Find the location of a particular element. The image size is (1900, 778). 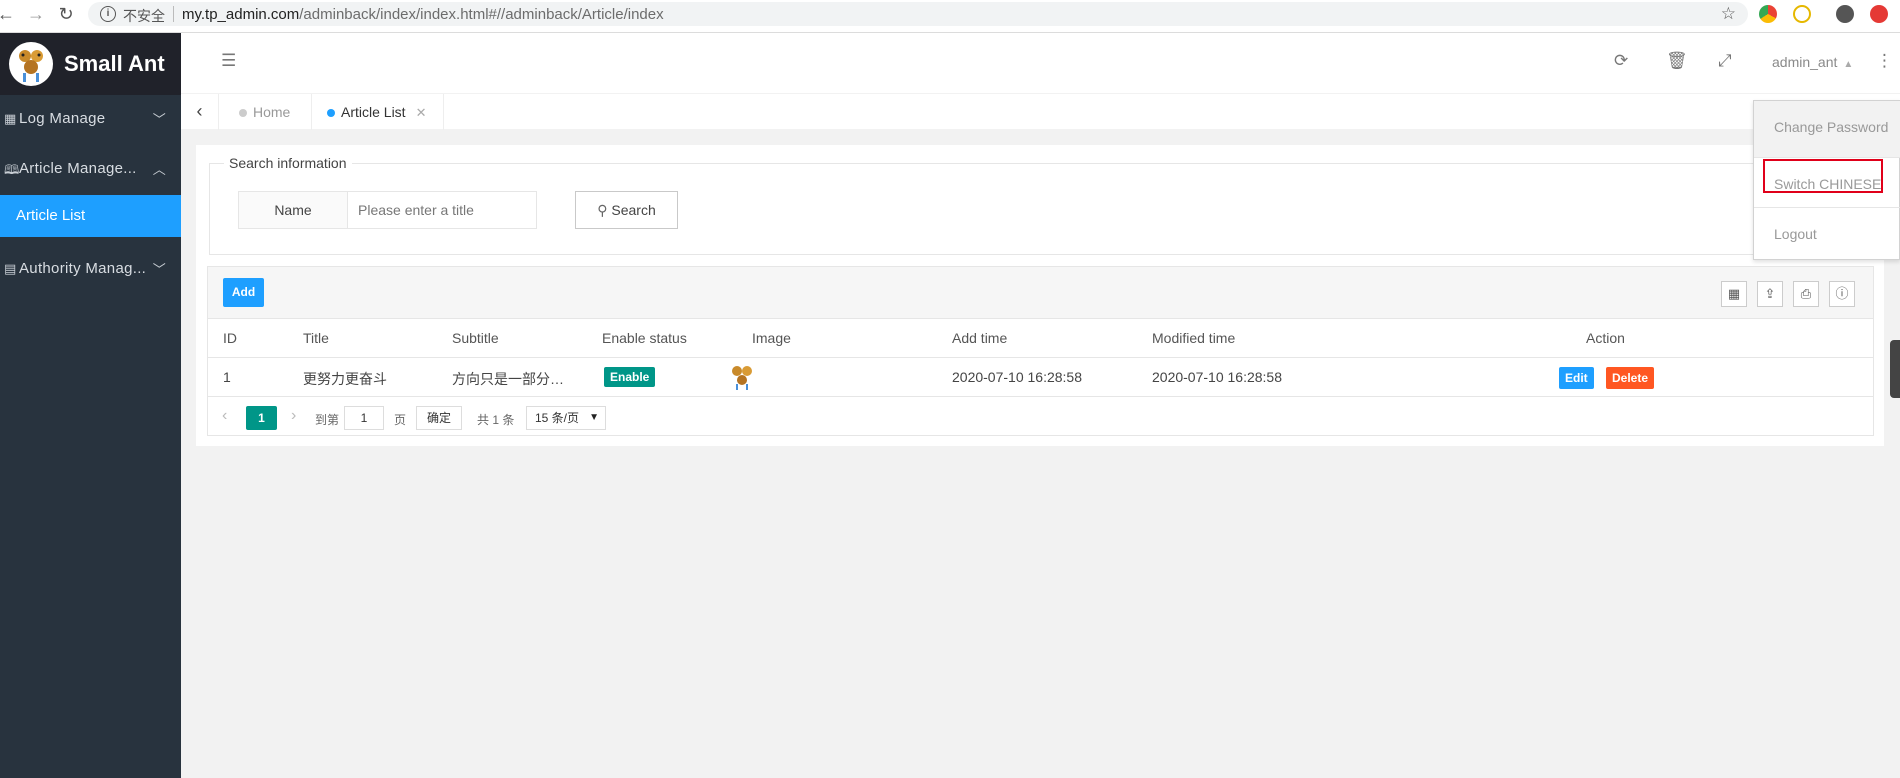

user-list-icon: ▤ is located at coordinates (10, 268).